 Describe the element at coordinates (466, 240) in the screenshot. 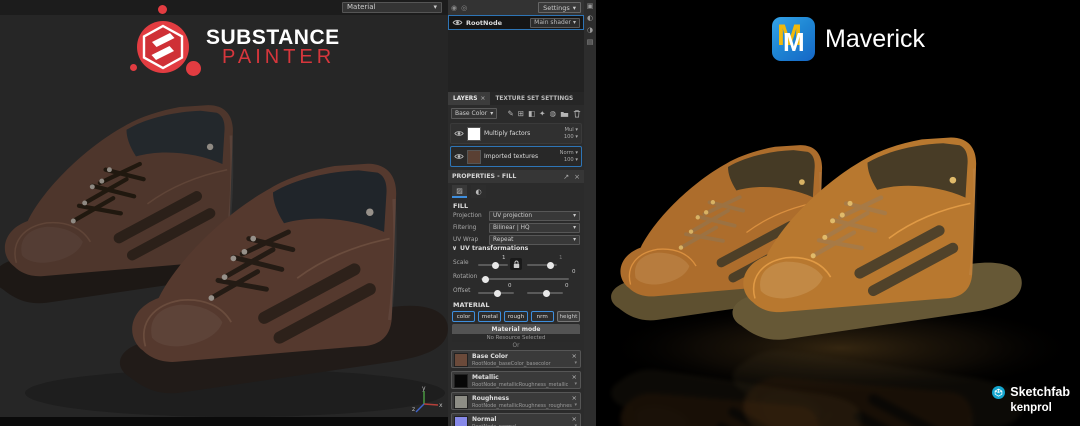

I see `uv-wrap-label: UV Wrap` at that location.